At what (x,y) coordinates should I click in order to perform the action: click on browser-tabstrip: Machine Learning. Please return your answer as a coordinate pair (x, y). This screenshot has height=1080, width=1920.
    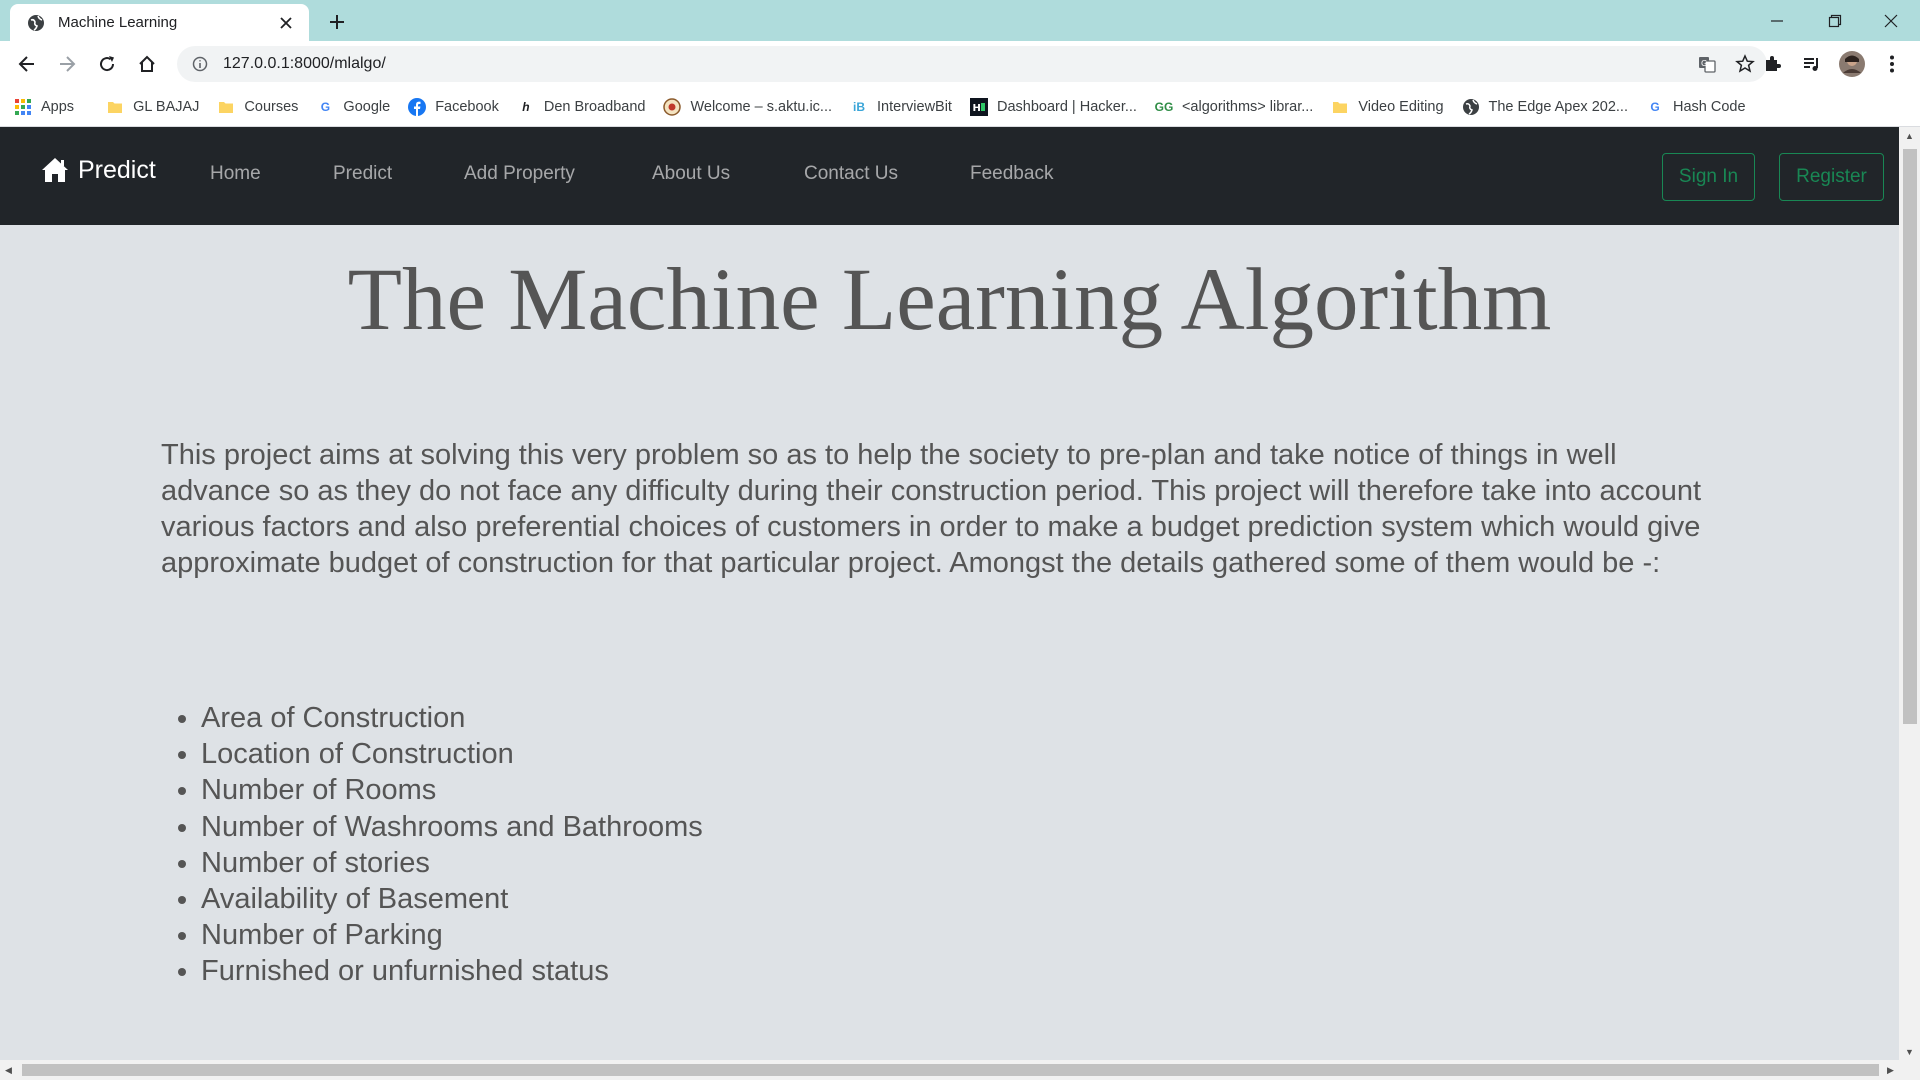
    Looking at the image, I should click on (960, 20).